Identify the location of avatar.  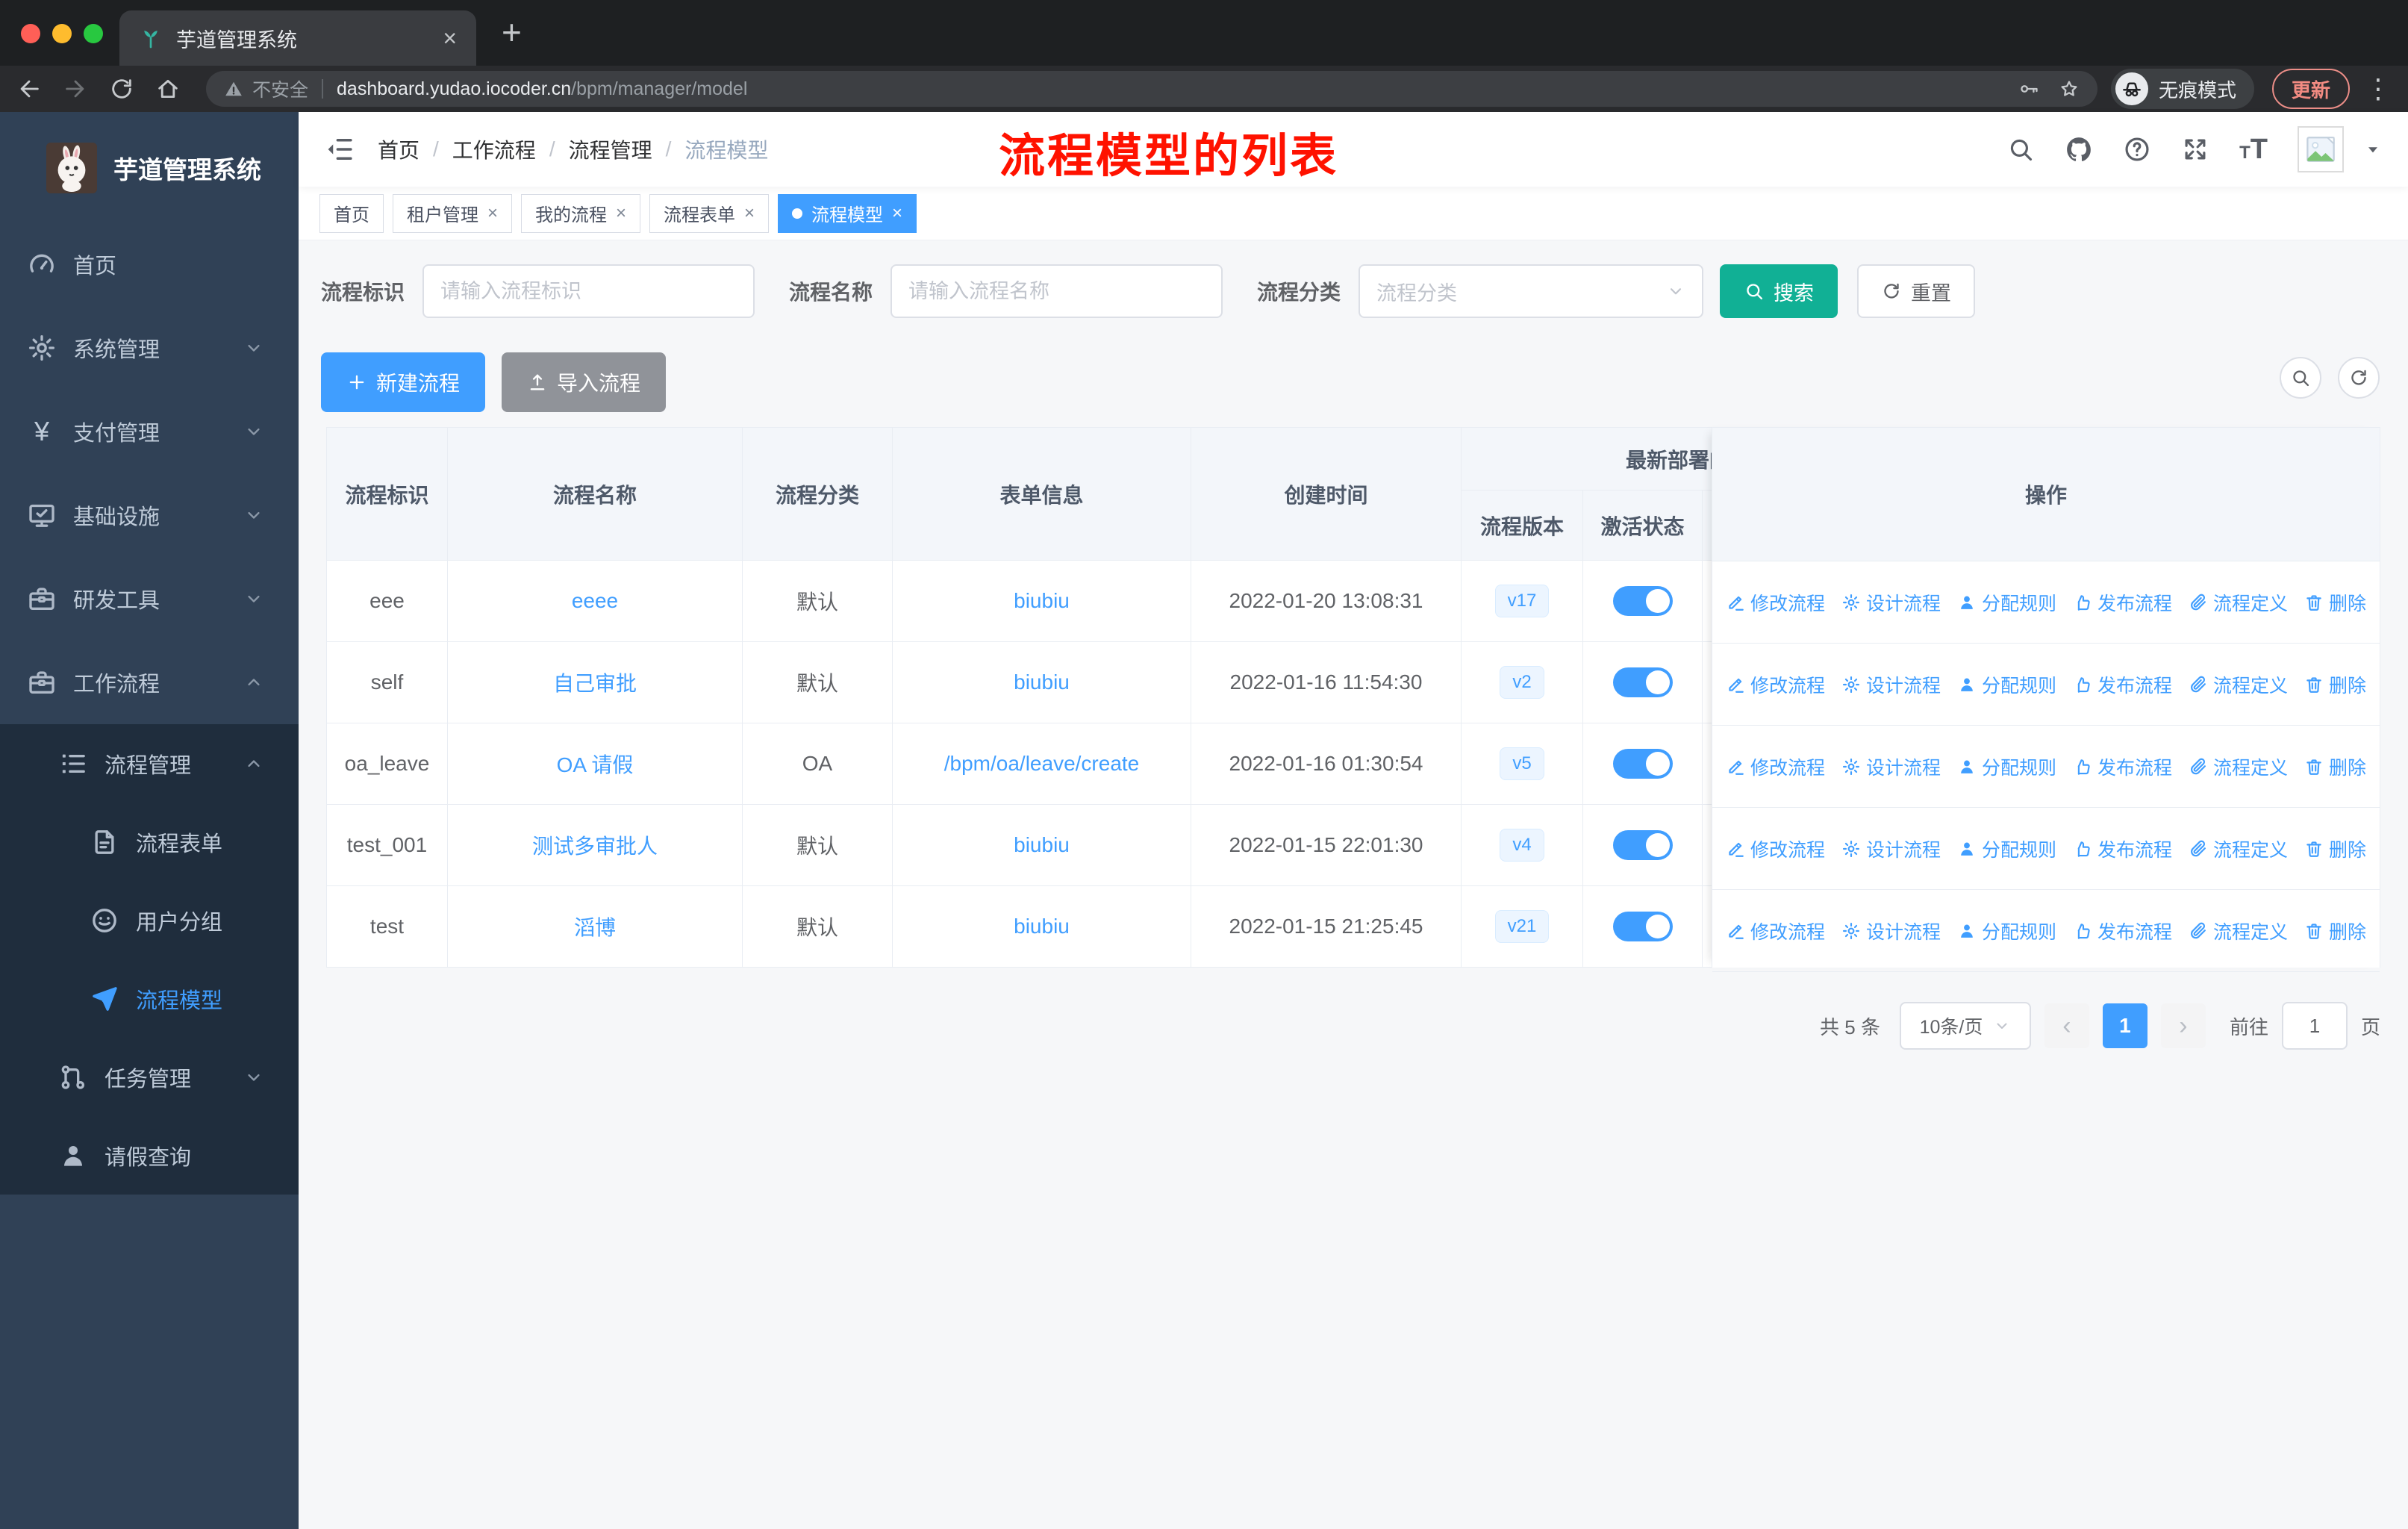
(2321, 149).